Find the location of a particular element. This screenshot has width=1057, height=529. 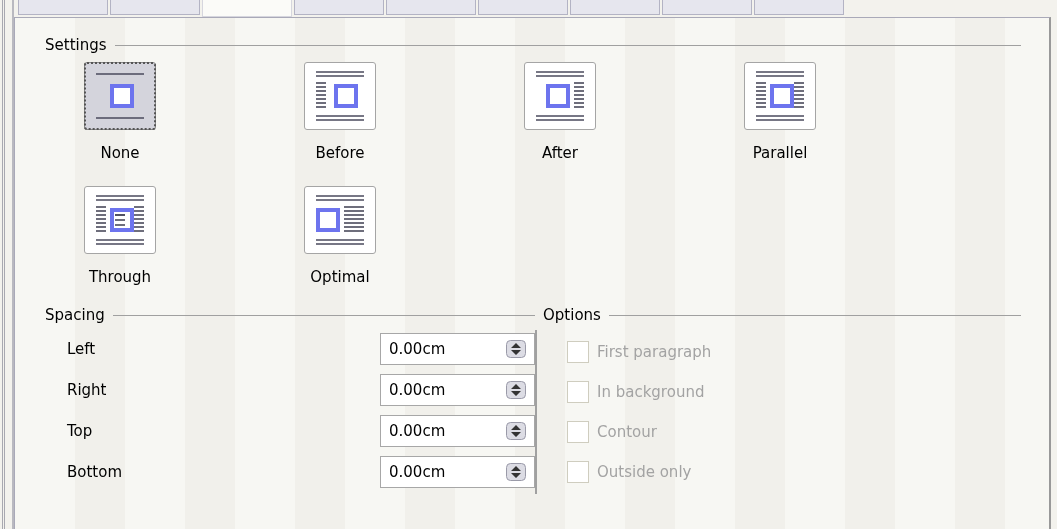

wrap-option-label: After is located at coordinates (560, 153).